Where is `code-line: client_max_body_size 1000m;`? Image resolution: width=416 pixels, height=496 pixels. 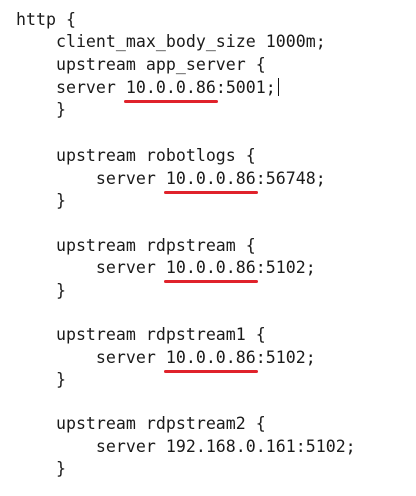 code-line: client_max_body_size 1000m; is located at coordinates (171, 41).